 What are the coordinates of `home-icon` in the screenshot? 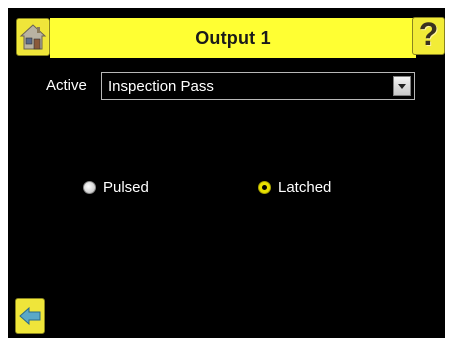 It's located at (33, 37).